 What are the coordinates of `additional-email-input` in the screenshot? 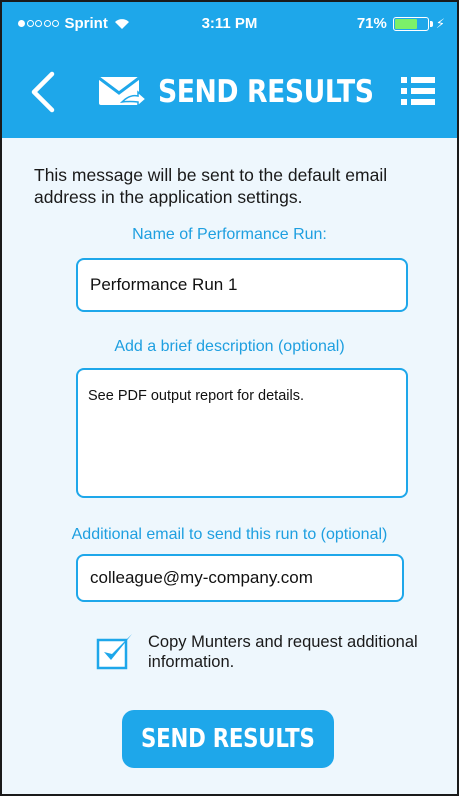 It's located at (240, 578).